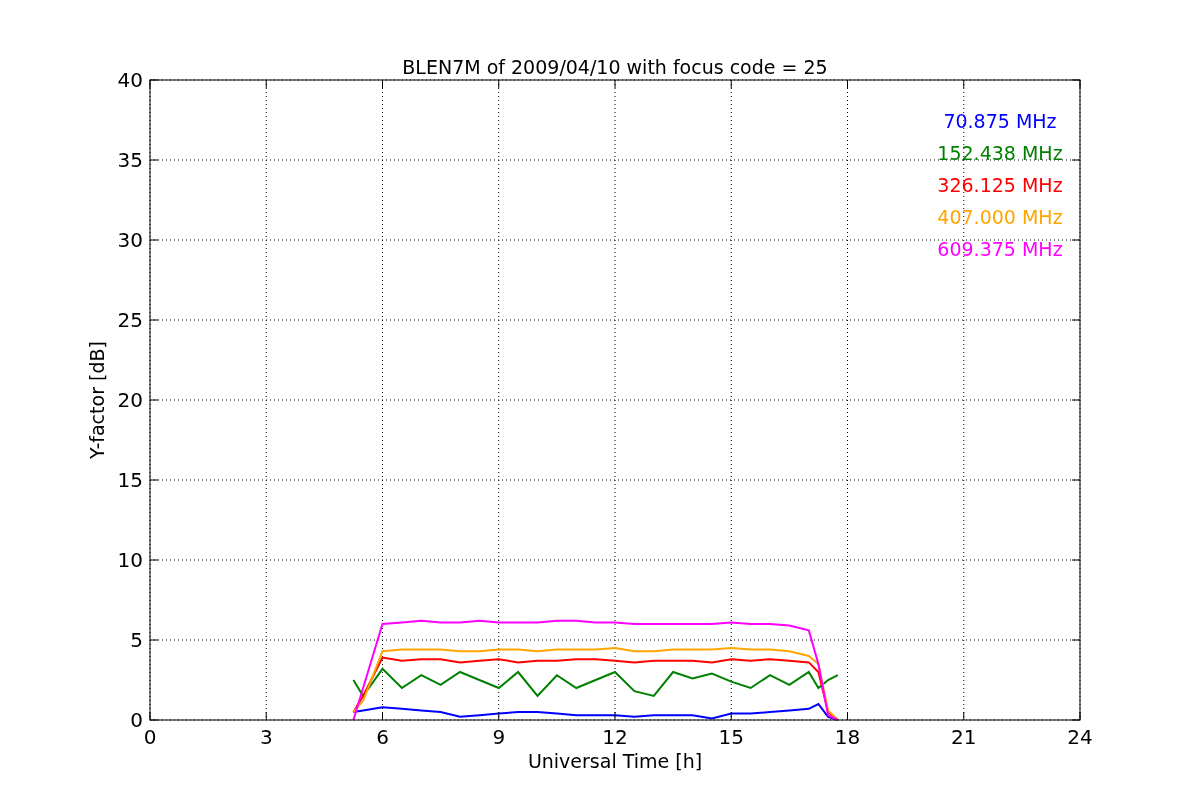 The height and width of the screenshot is (800, 1200). Describe the element at coordinates (130, 240) in the screenshot. I see `tick-label: 30` at that location.